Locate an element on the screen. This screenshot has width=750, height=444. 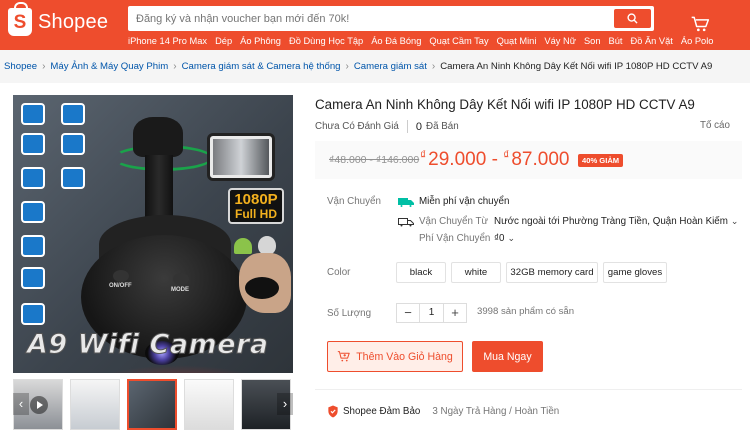
add-to-cart-label: Thêm Vào Giỏ Hàng is located at coordinates (404, 356).